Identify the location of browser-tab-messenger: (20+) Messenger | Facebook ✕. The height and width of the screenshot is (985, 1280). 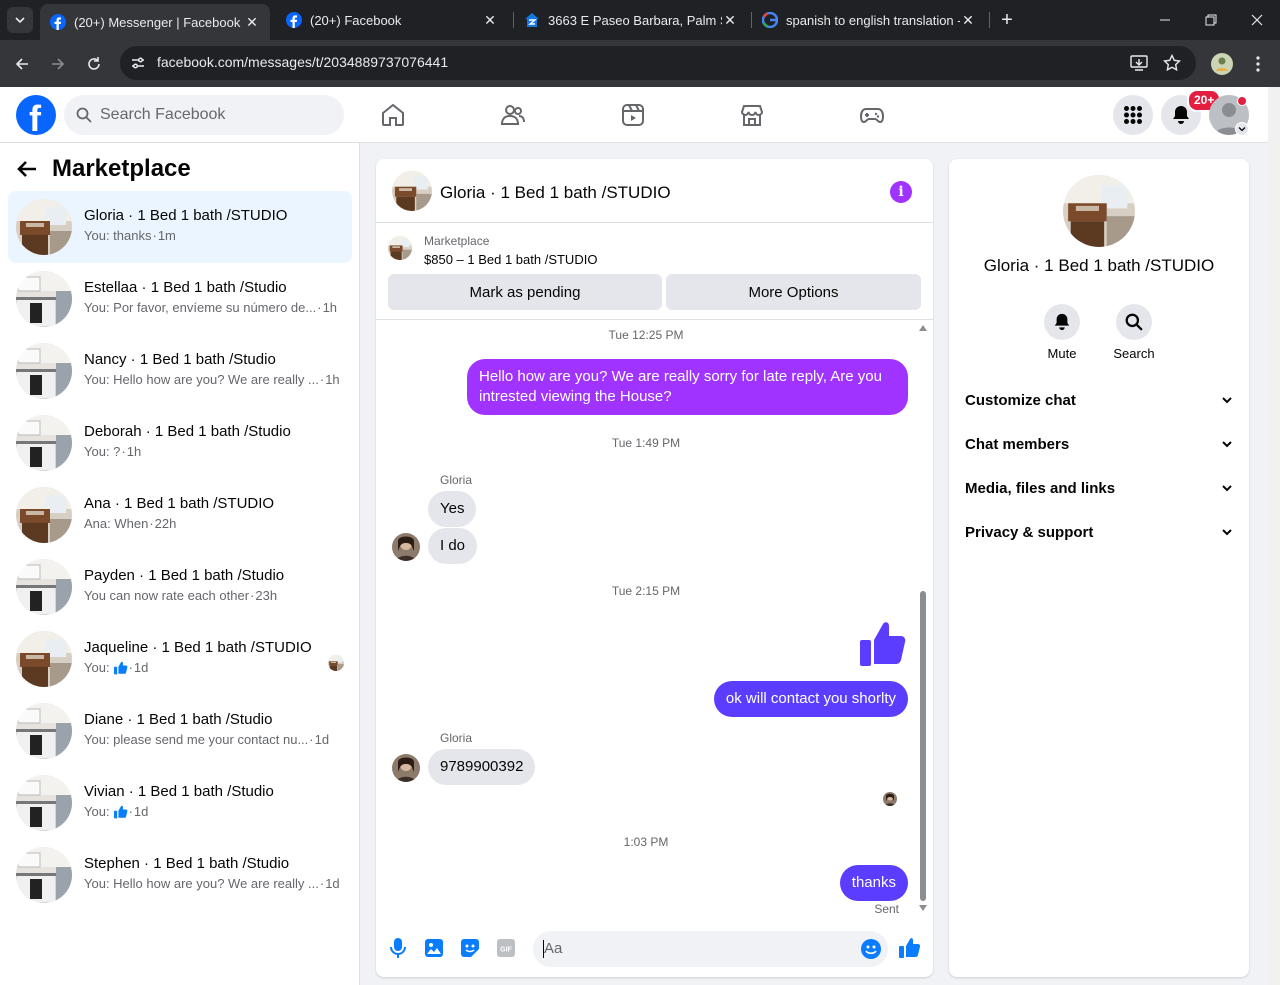
(155, 22).